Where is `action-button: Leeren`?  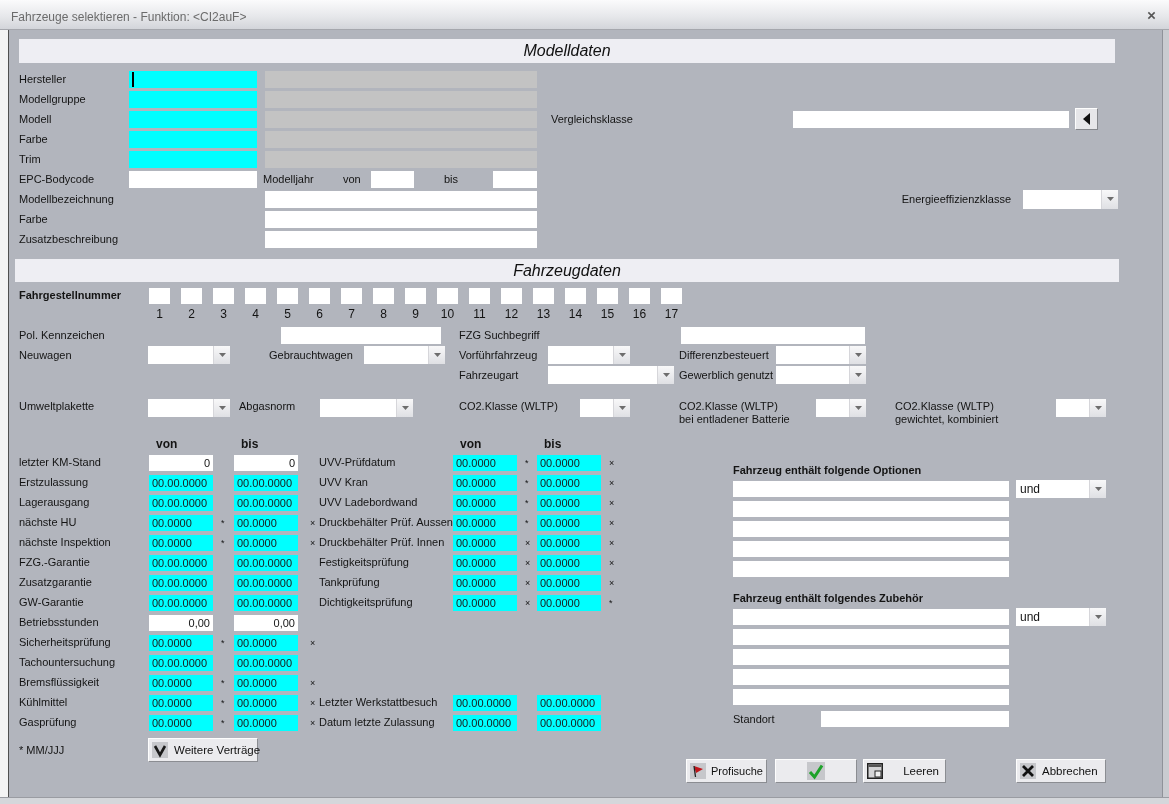
action-button: Leeren is located at coordinates (904, 771).